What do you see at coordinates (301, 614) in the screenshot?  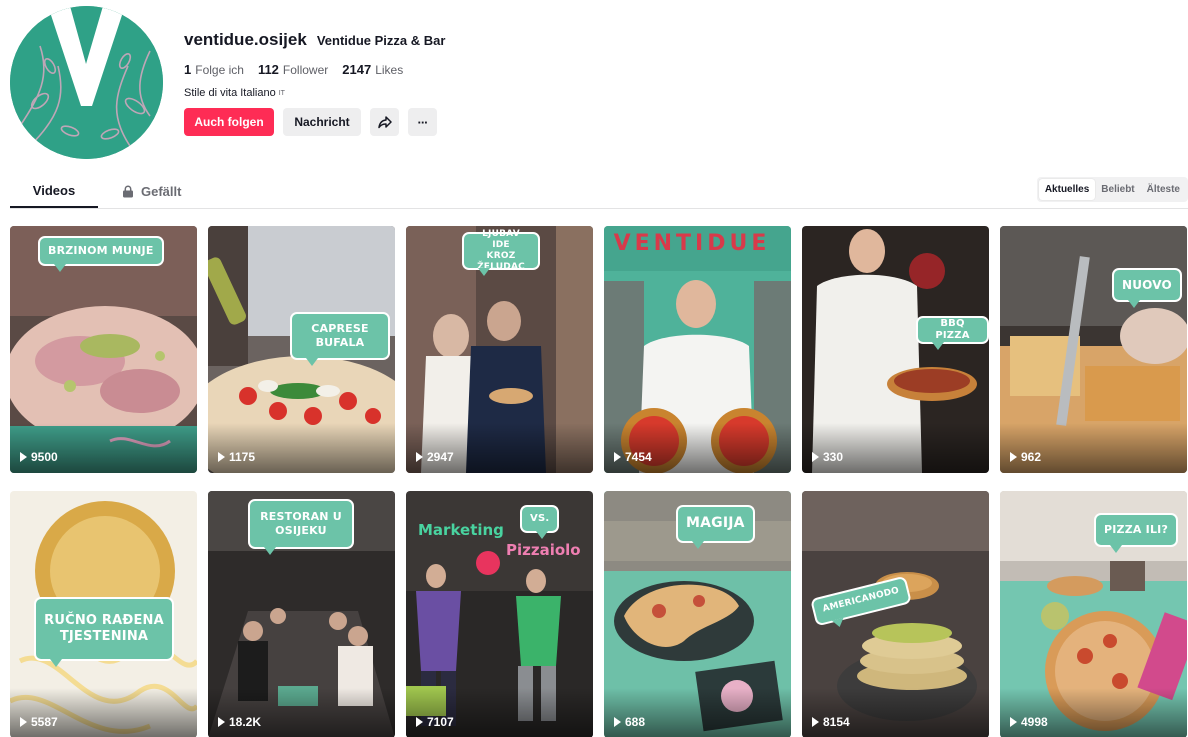 I see `video-card: RESTORAN U OSIJEKU 18.2K` at bounding box center [301, 614].